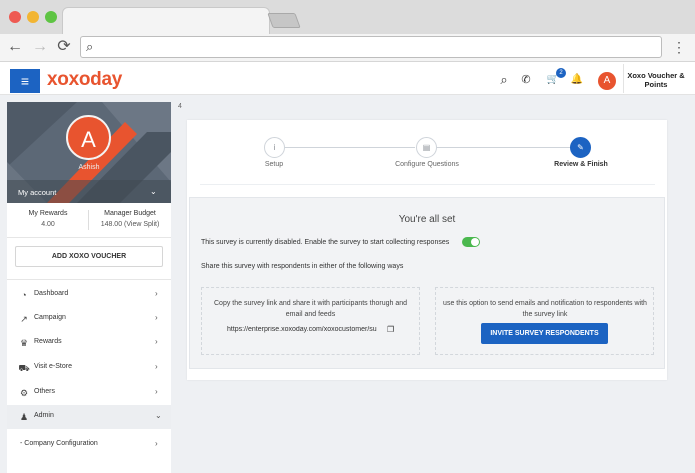 The width and height of the screenshot is (695, 473). What do you see at coordinates (89, 417) in the screenshot?
I see `sidebar-item-admin: ♟ Admin ⌄` at bounding box center [89, 417].